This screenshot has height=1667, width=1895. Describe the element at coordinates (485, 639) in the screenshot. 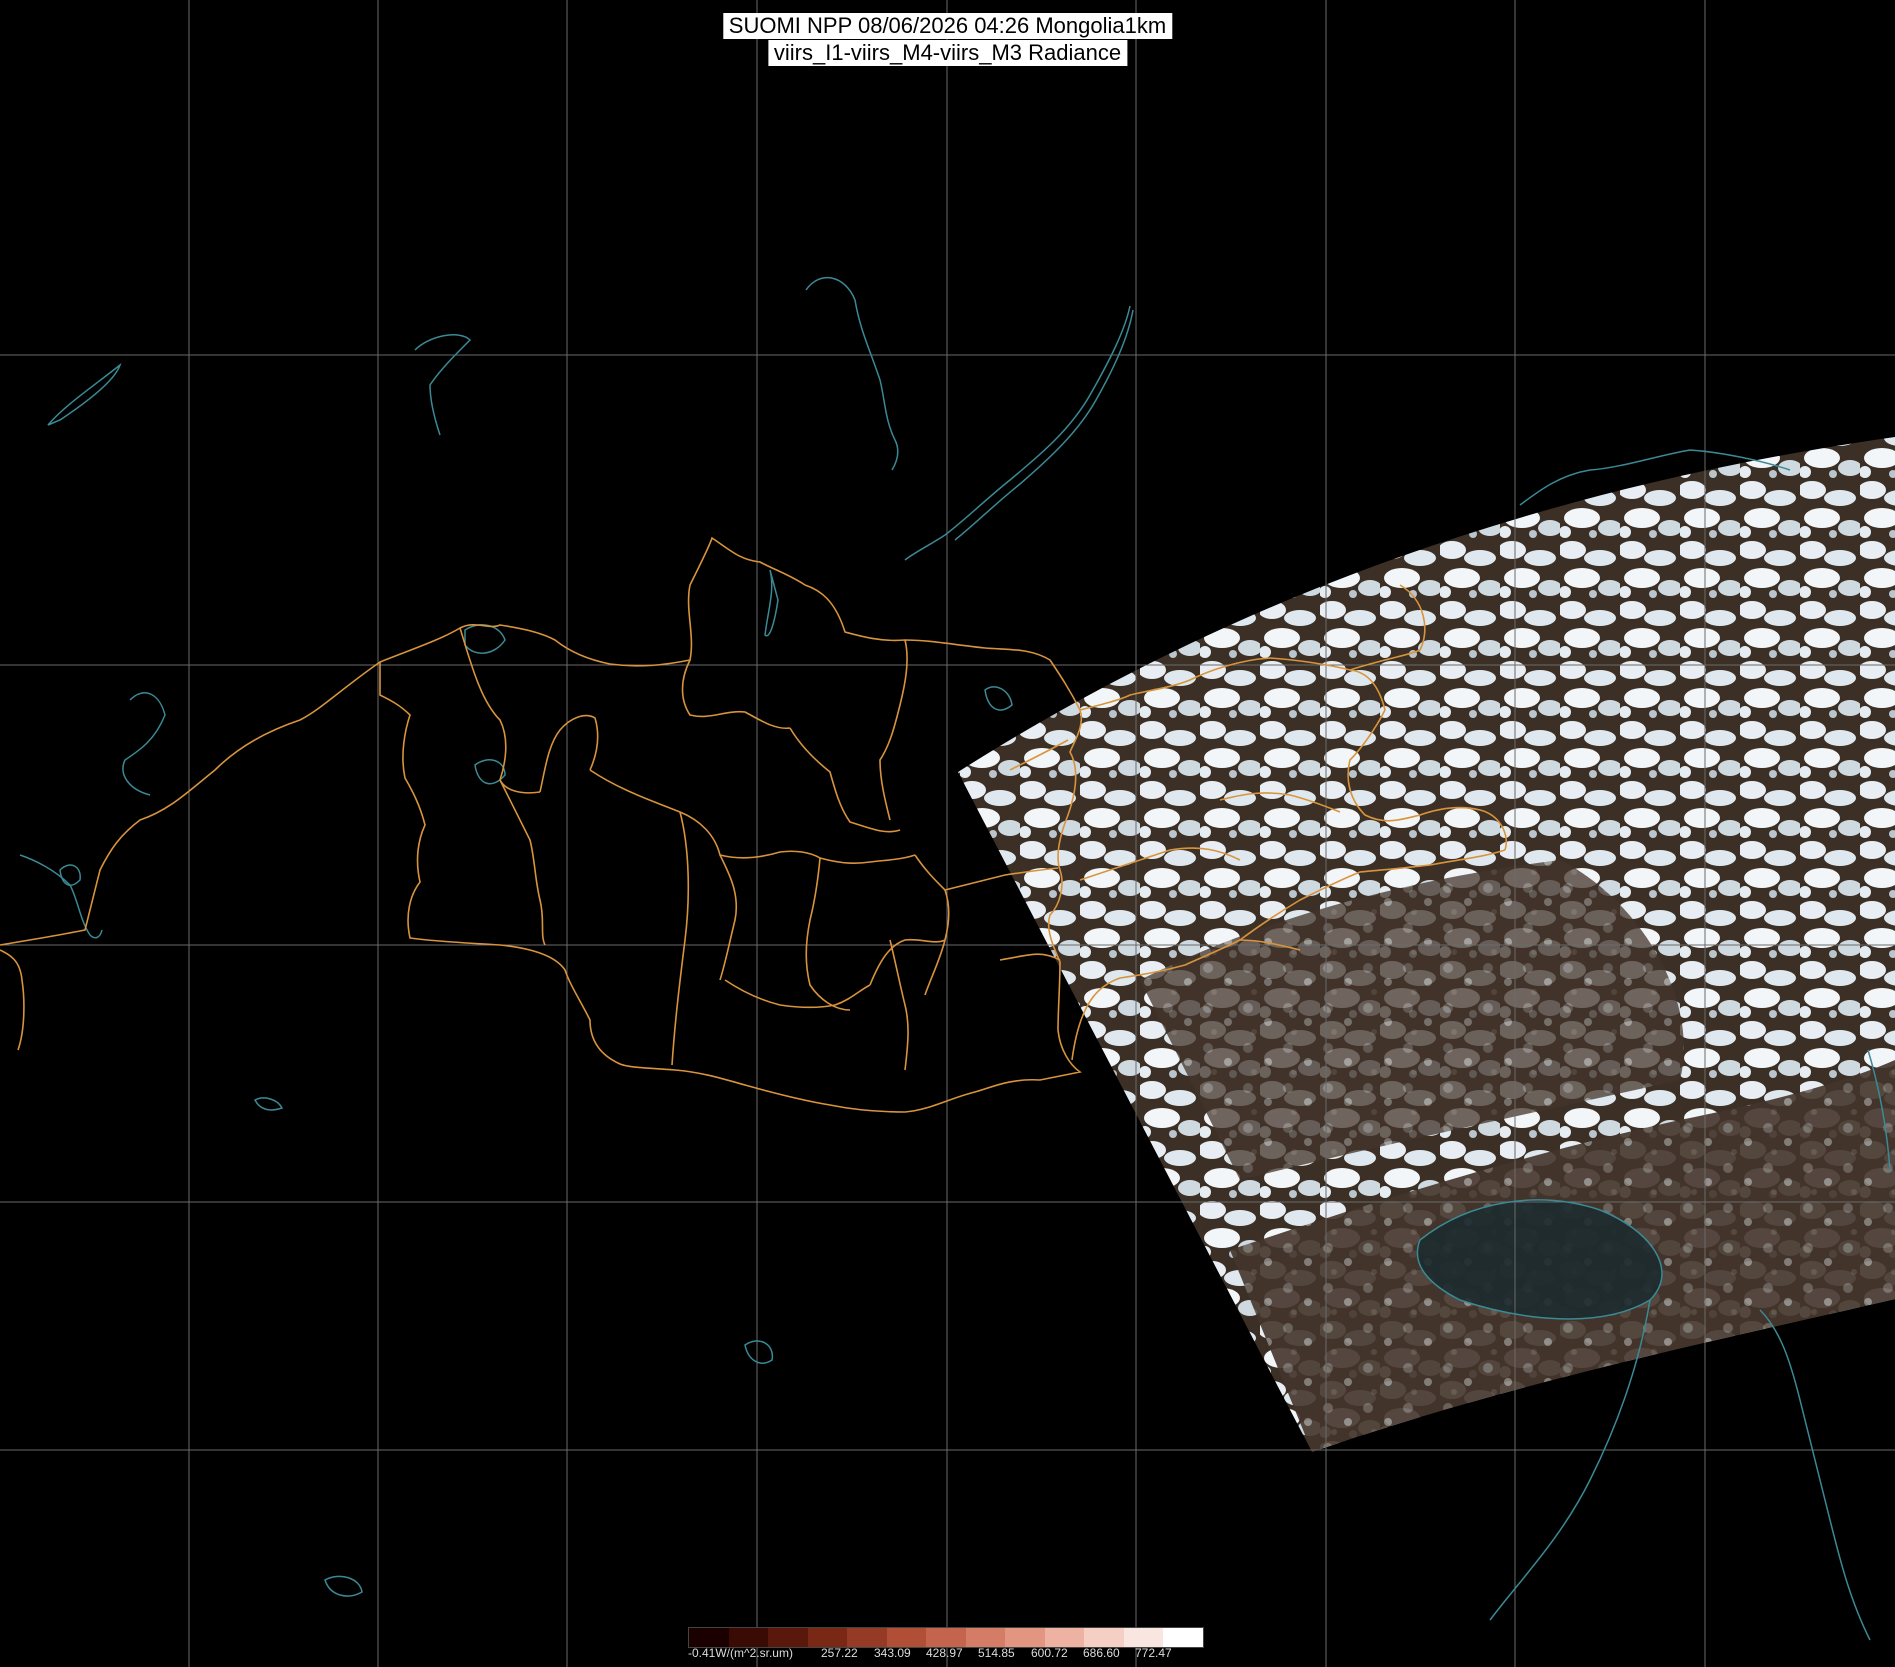

I see `lake-uvs` at that location.